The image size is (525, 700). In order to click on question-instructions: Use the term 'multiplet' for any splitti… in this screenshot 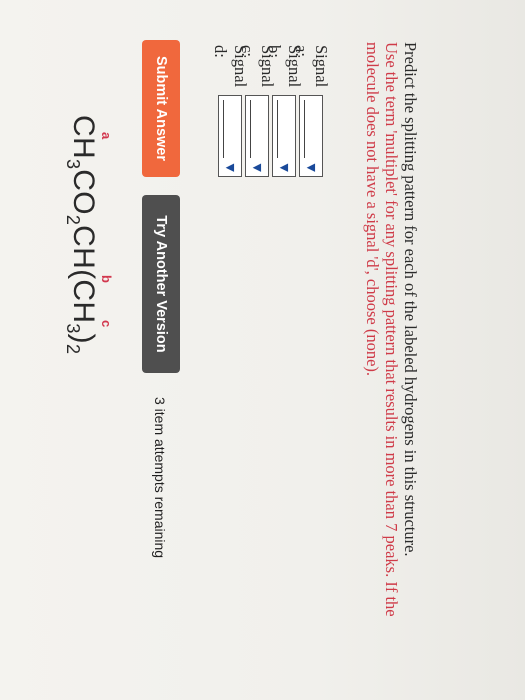, I will do `click(382, 329)`.